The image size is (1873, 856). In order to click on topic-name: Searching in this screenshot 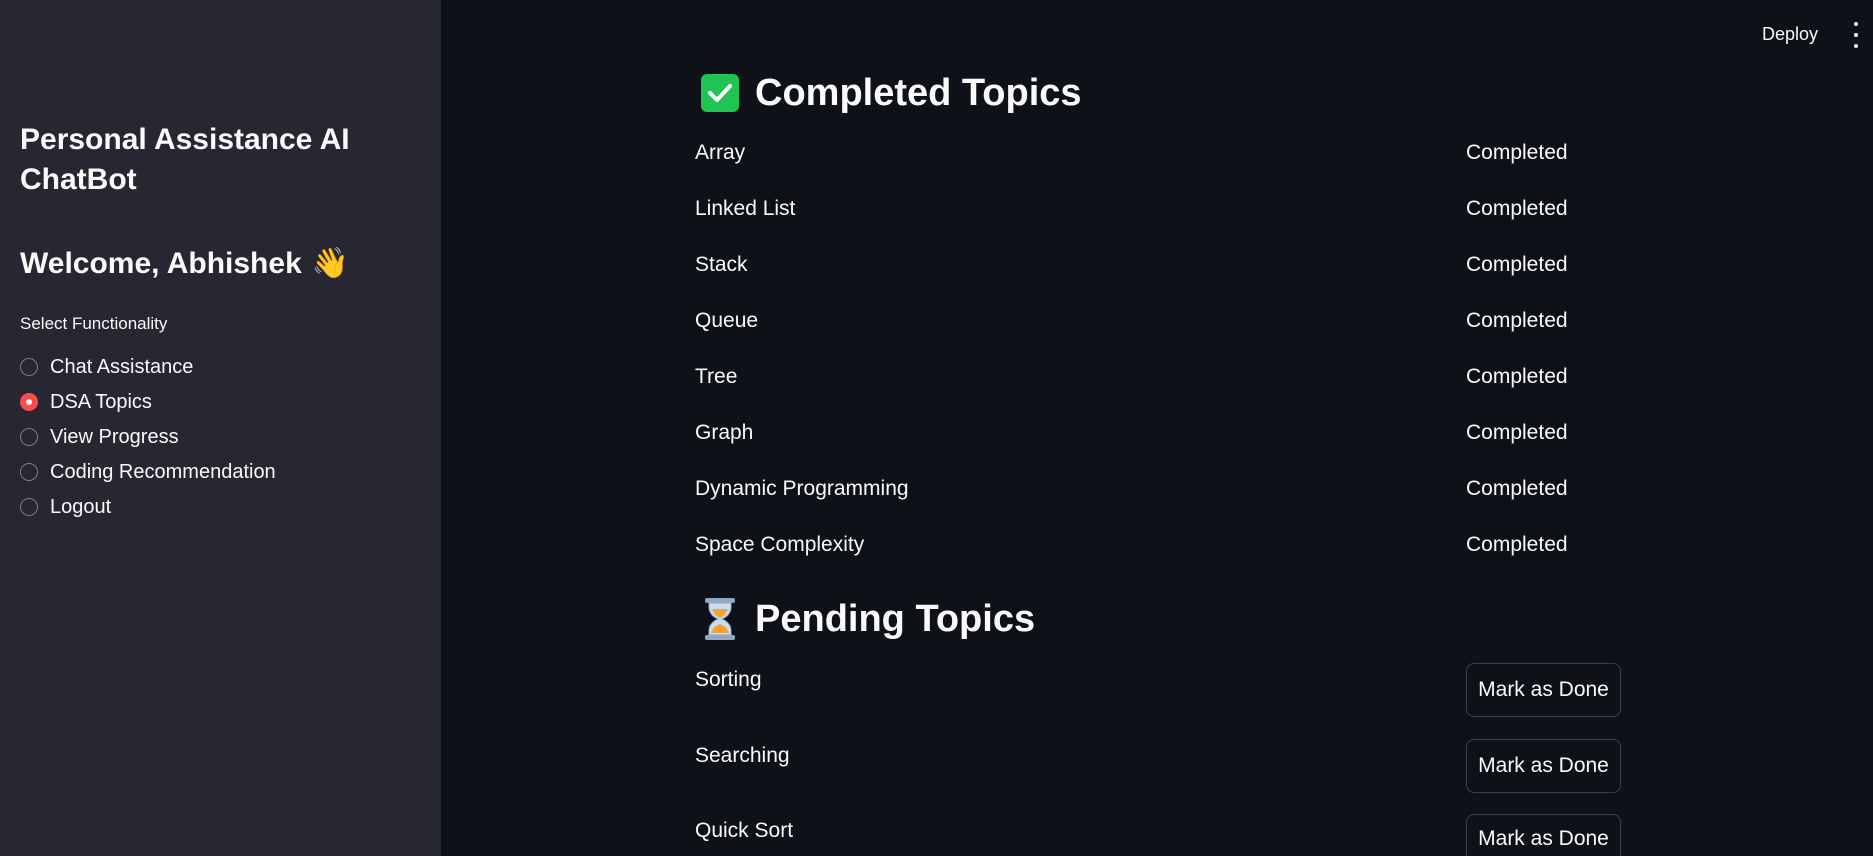, I will do `click(742, 755)`.